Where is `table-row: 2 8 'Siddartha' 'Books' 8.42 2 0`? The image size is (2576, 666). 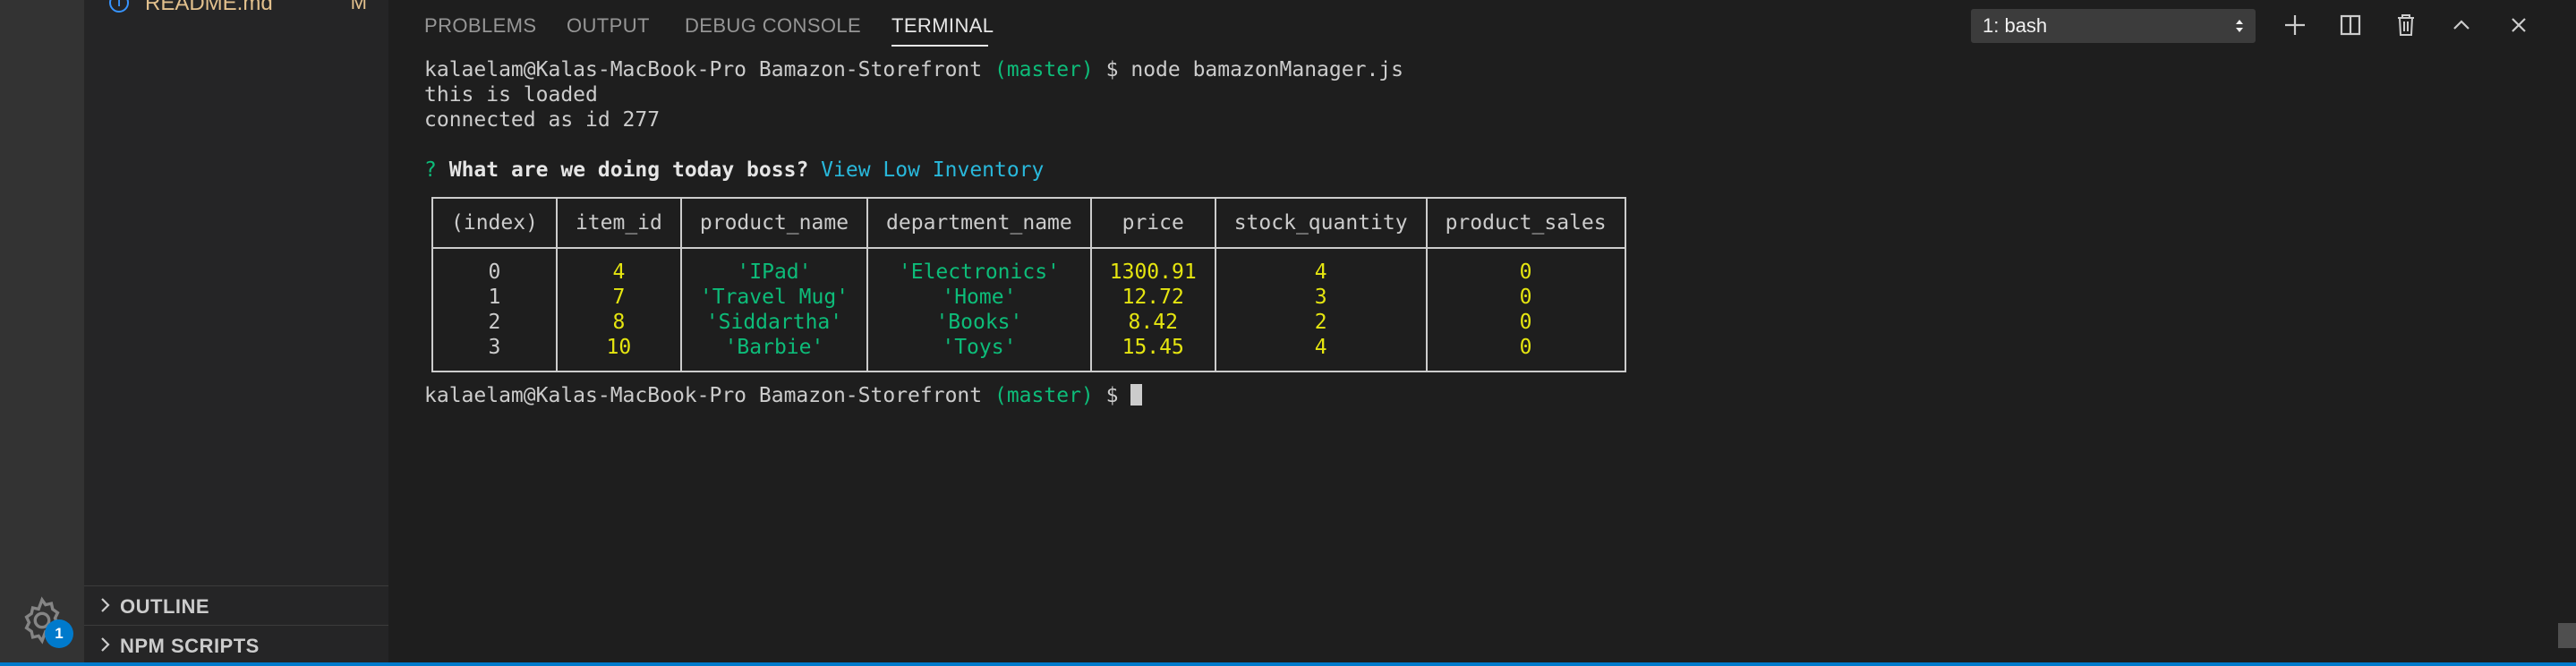 table-row: 2 8 'Siddartha' 'Books' 8.42 2 0 is located at coordinates (1028, 322).